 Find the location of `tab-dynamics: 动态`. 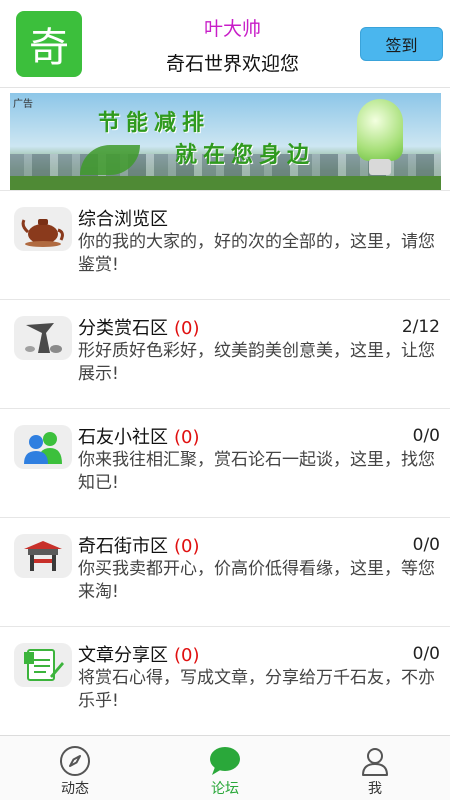

tab-dynamics: 动态 is located at coordinates (75, 768).